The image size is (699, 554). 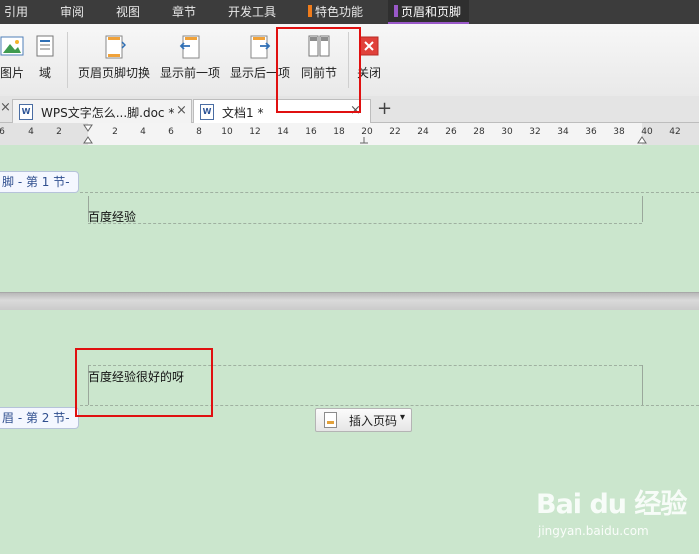 What do you see at coordinates (318, 70) in the screenshot?
I see `highlight-same-as-previous` at bounding box center [318, 70].